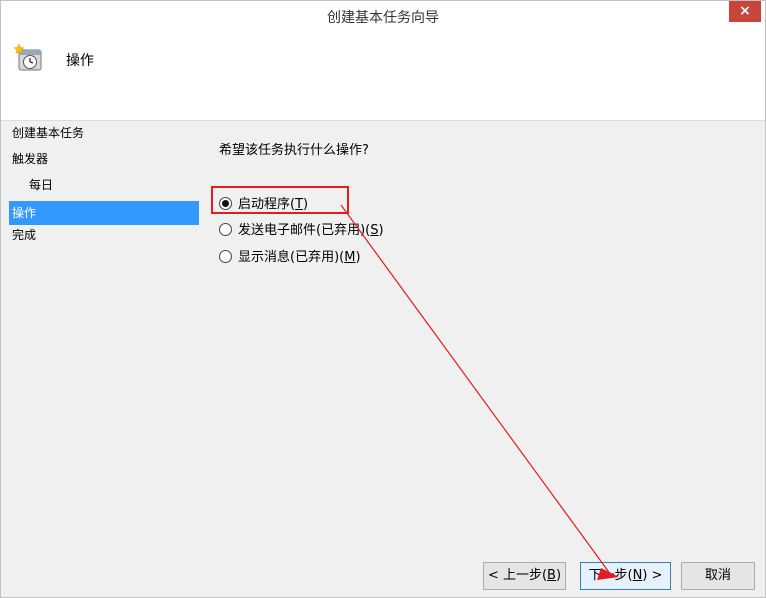 The width and height of the screenshot is (766, 598). I want to click on option-send-email-label: 发送电子邮件(已弃用)(, so click(304, 230).